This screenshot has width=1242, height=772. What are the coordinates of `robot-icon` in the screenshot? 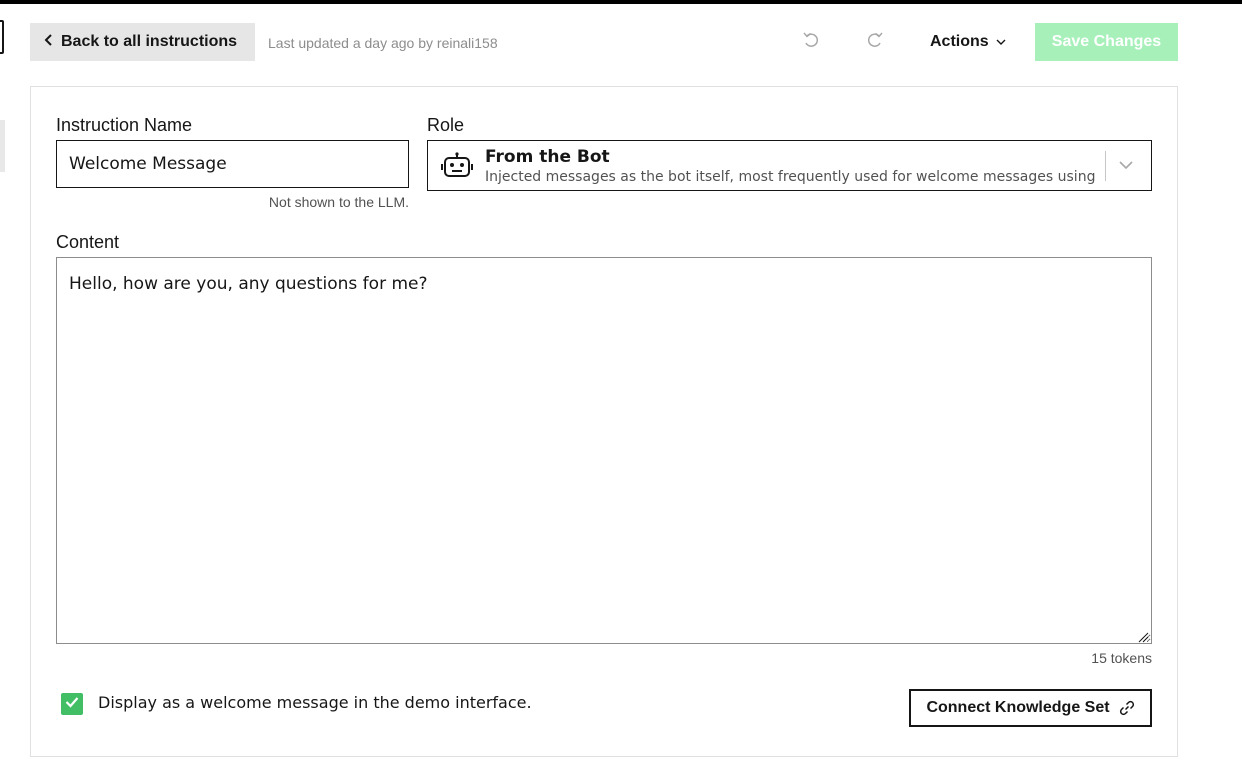 It's located at (457, 168).